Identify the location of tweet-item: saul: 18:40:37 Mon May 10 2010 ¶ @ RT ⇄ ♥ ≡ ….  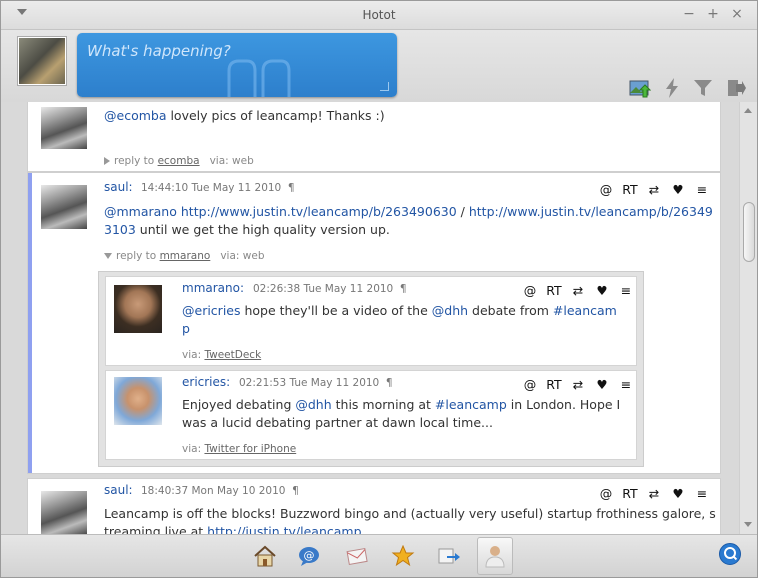
(374, 506).